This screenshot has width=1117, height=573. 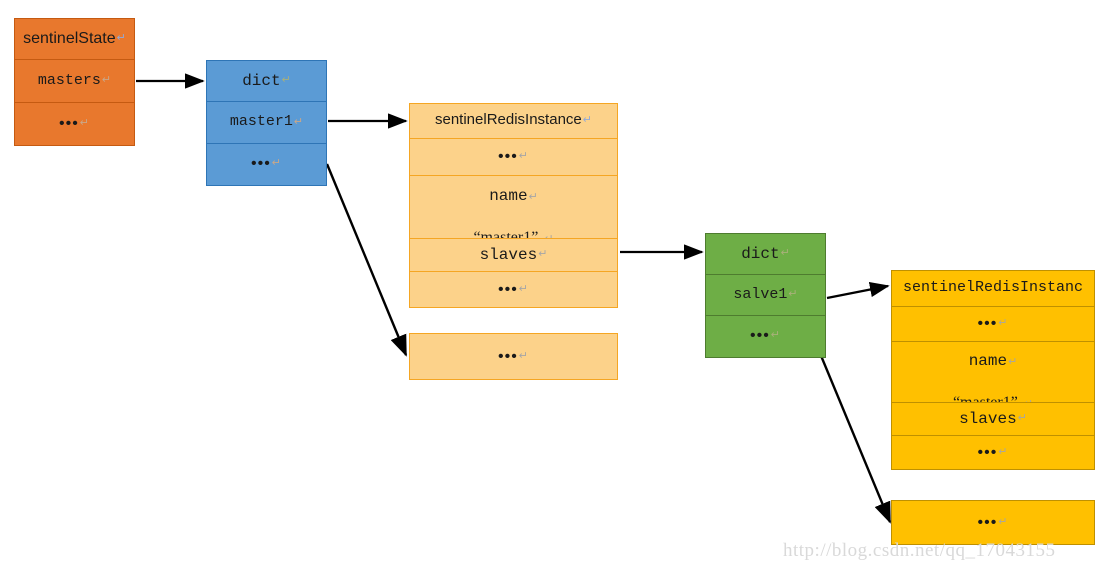 I want to click on slave-instance-row-more-1: ••• ↵, so click(x=993, y=324).